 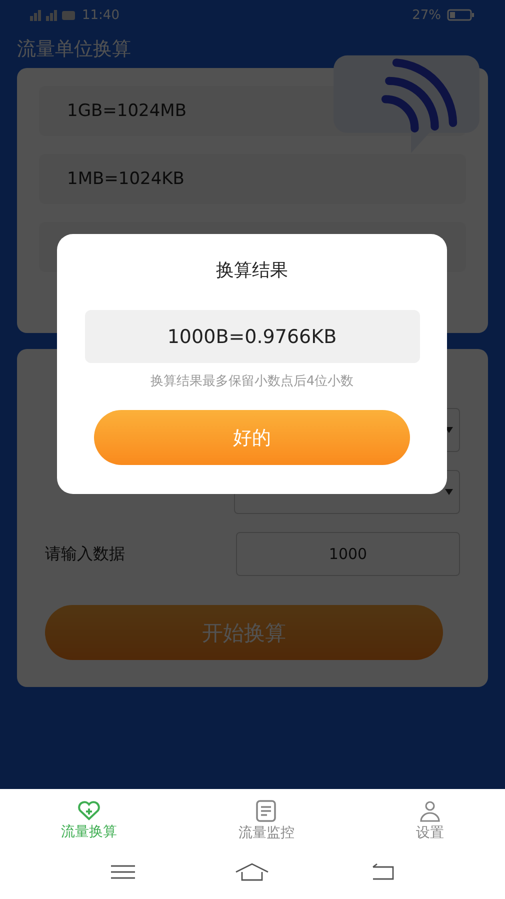 What do you see at coordinates (252, 336) in the screenshot?
I see `result-text: 1000B=0.9766KB` at bounding box center [252, 336].